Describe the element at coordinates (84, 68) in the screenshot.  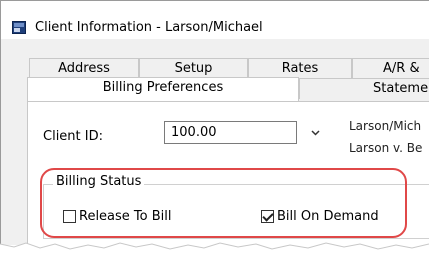
I see `tab-address: Address` at that location.